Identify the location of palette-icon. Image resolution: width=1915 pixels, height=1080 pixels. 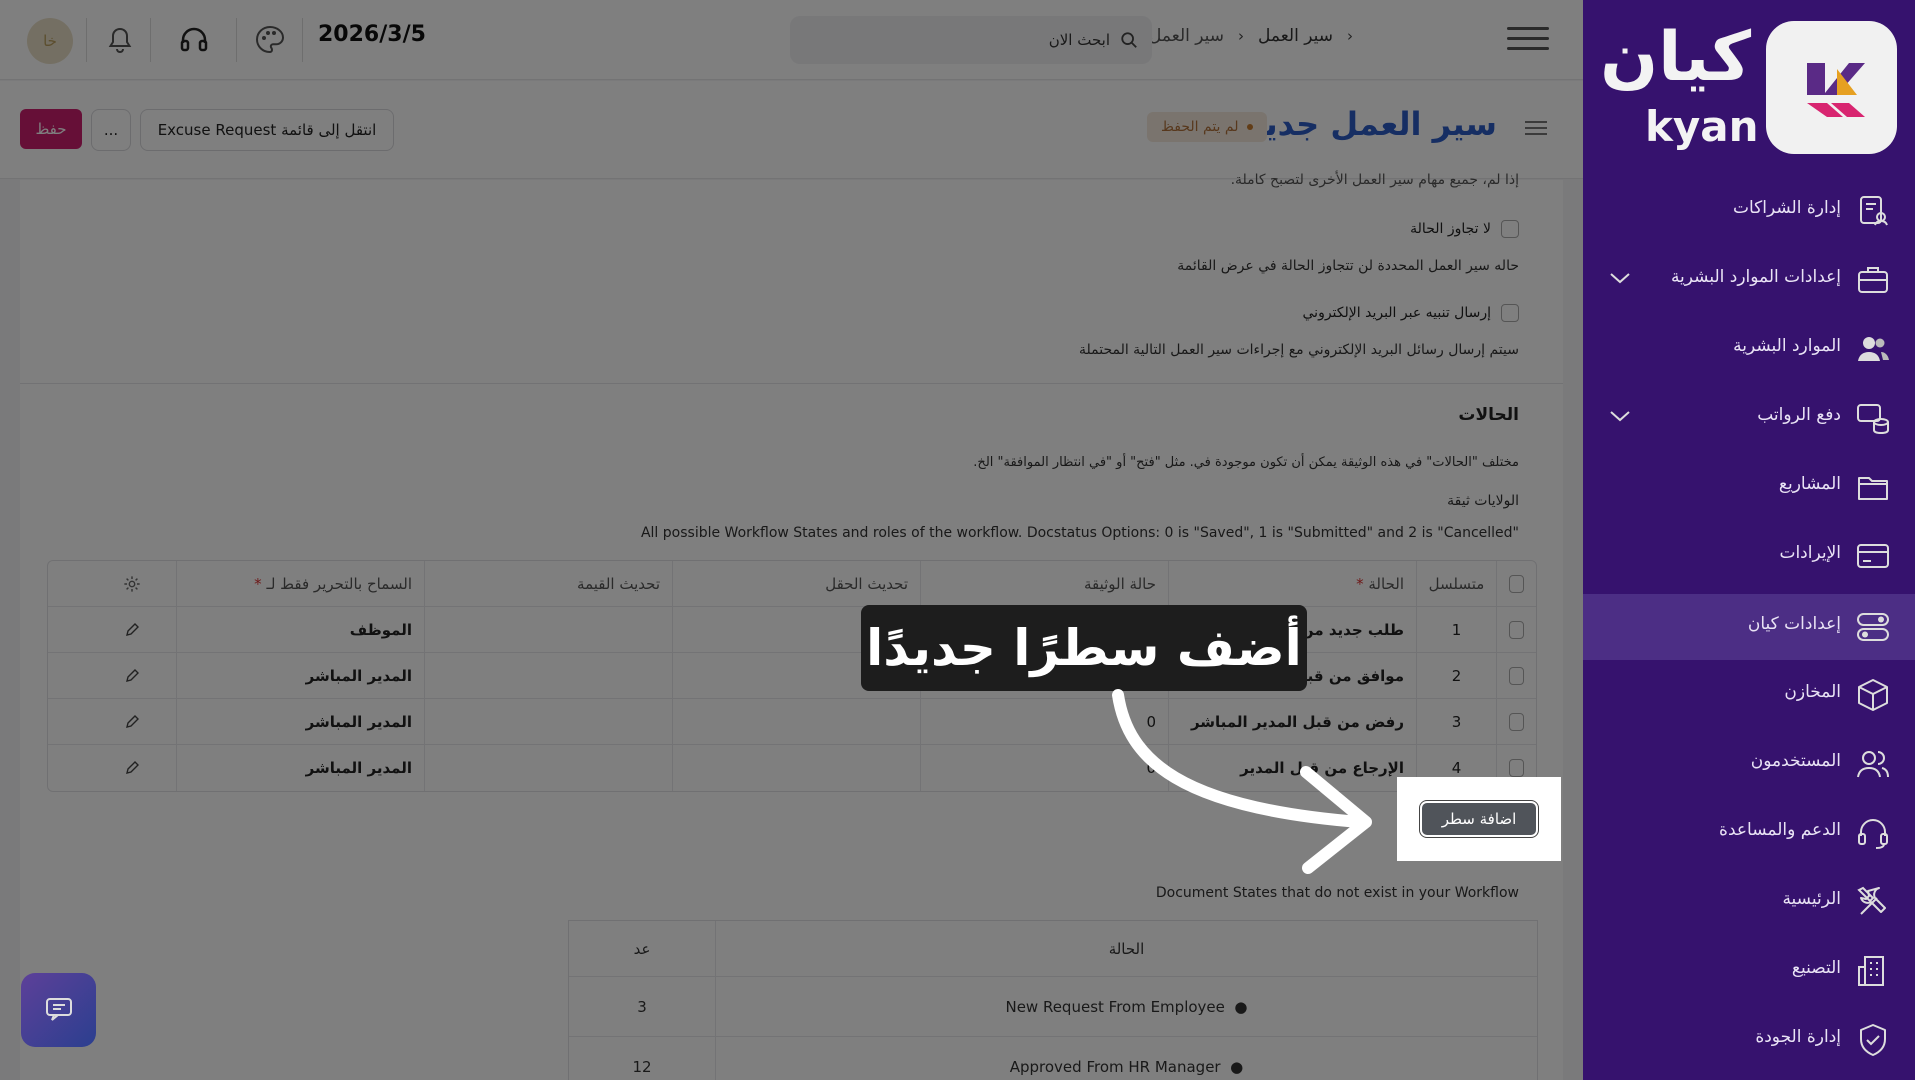
(270, 40).